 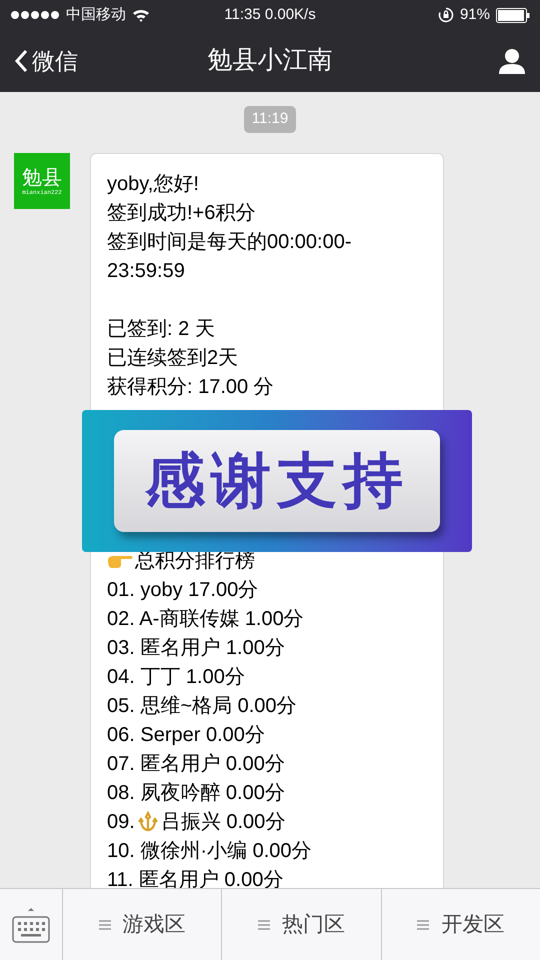 I want to click on battery-percent: 91%, so click(x=475, y=14).